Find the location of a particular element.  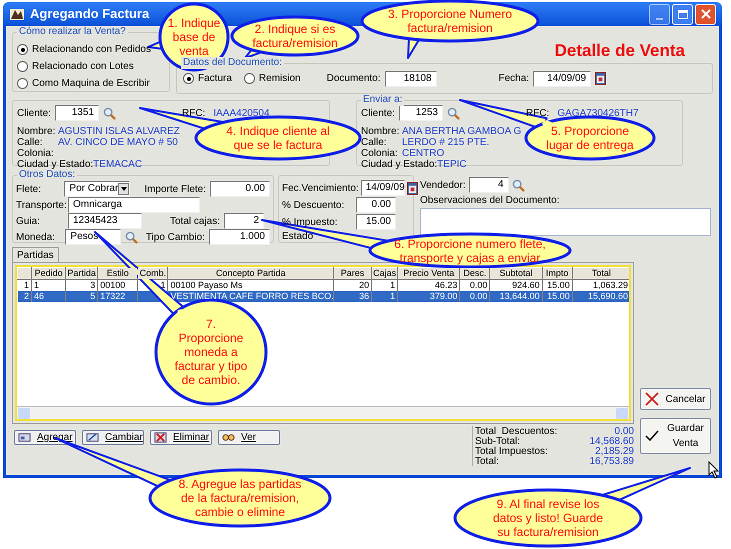

field-label: Documento: is located at coordinates (353, 78).